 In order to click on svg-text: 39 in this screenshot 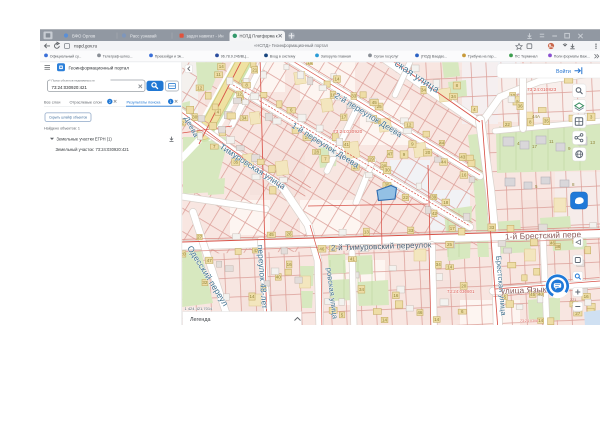, I will do `click(434, 197)`.